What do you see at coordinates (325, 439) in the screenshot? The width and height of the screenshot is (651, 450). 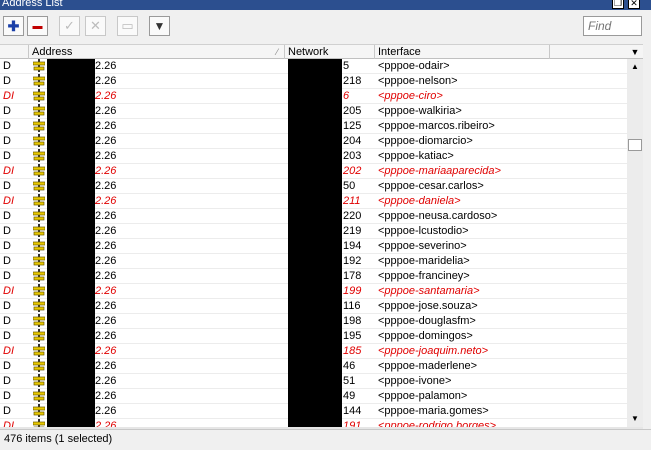 I see `status-bar: 476 items (1 selected)` at bounding box center [325, 439].